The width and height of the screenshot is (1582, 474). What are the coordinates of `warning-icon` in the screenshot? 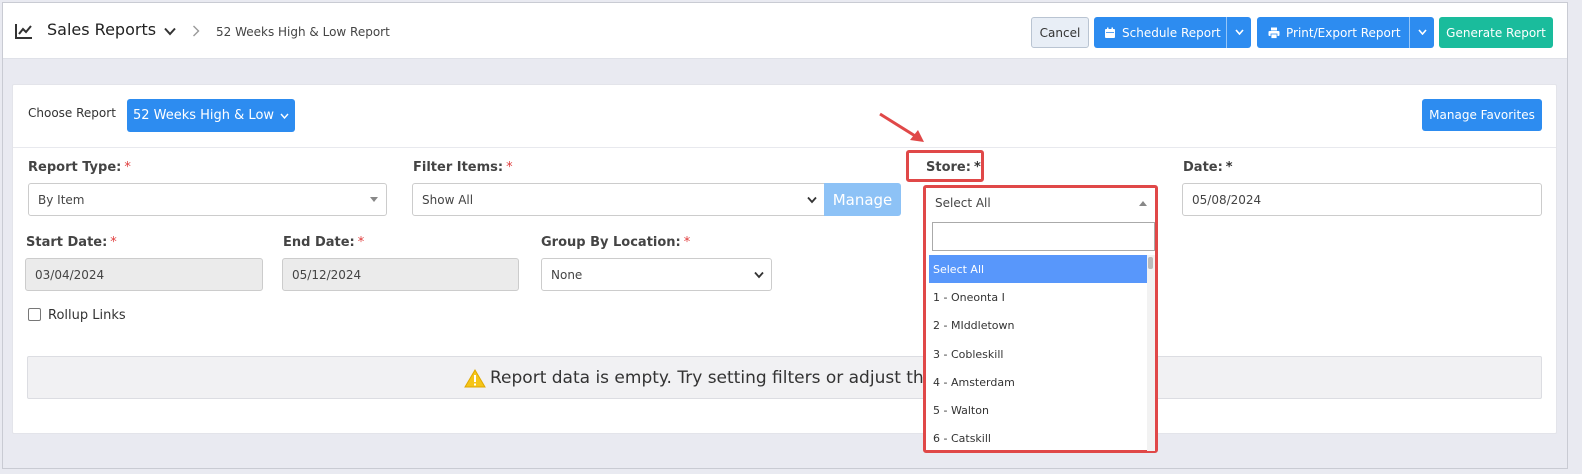 It's located at (475, 377).